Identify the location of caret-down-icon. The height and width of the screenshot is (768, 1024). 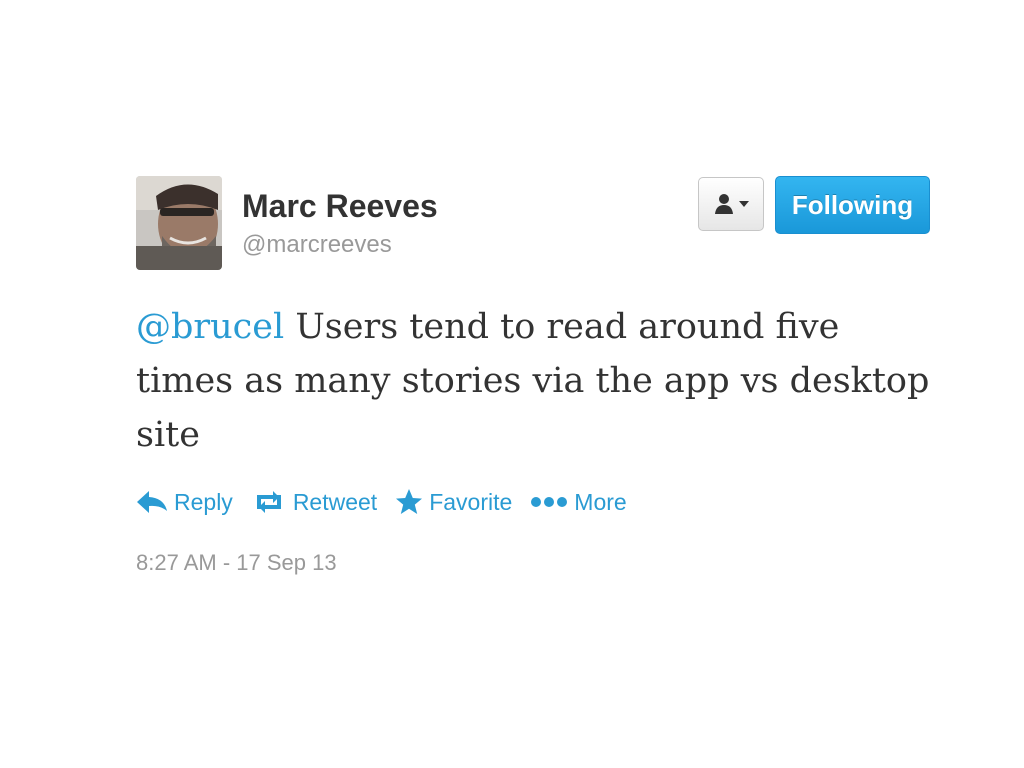
(744, 204).